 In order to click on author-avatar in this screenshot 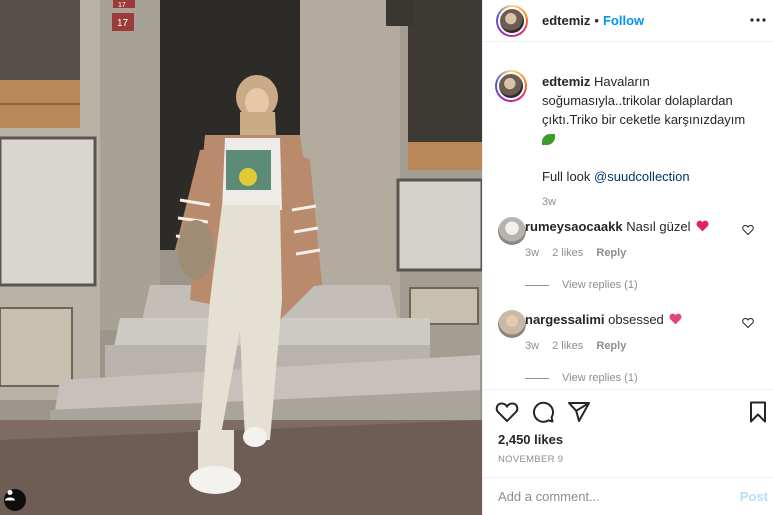, I will do `click(512, 20)`.